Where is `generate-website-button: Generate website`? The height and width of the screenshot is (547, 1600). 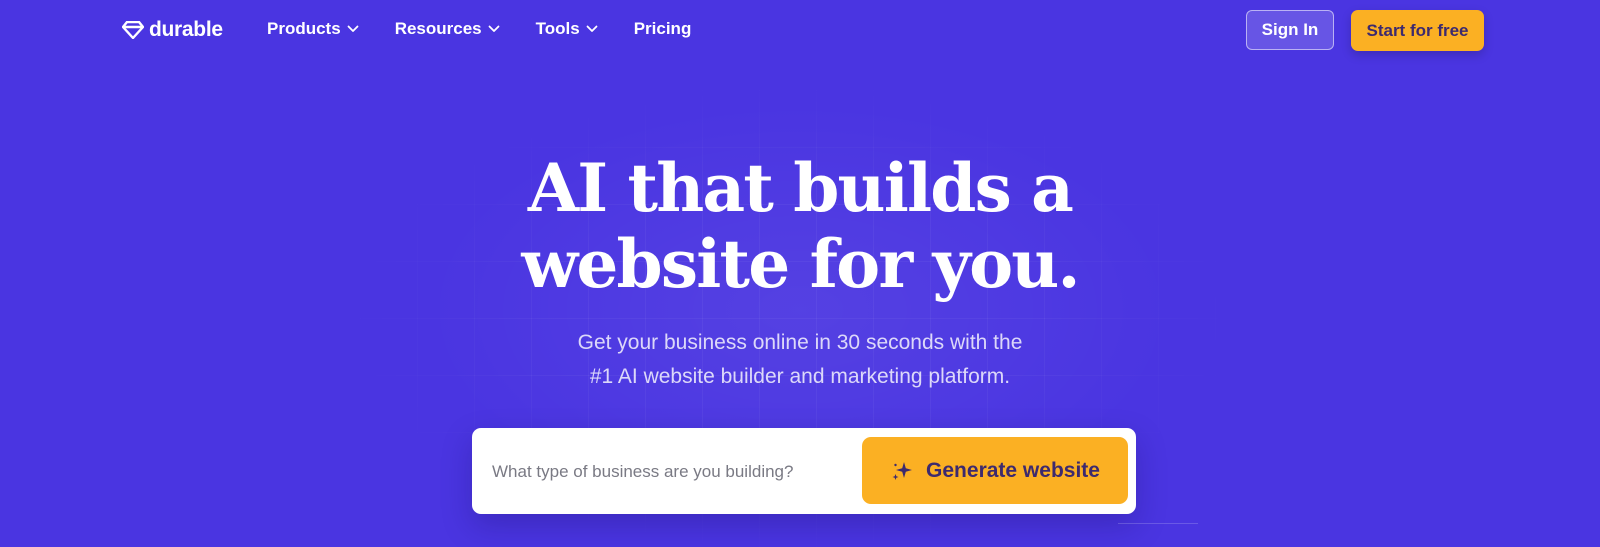 generate-website-button: Generate website is located at coordinates (995, 470).